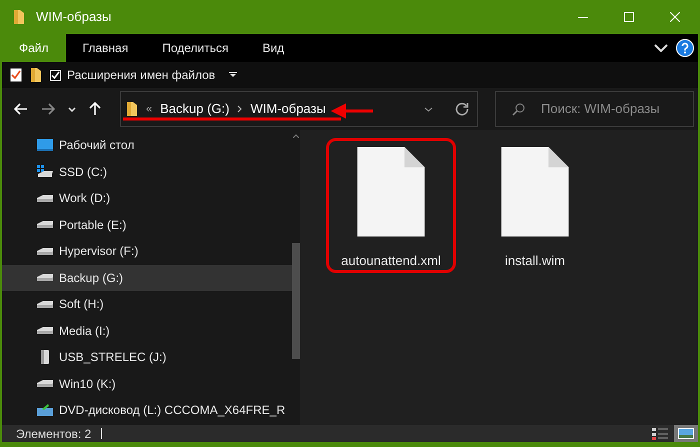  I want to click on sidebar-item: USB_STRELEC (J:), so click(147, 357).